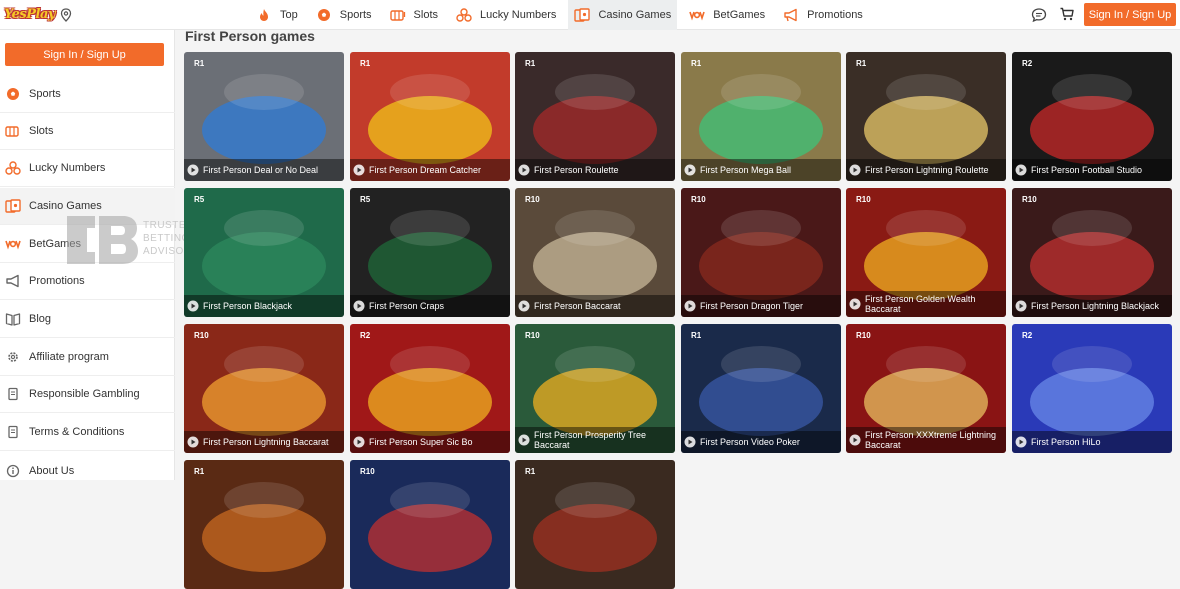  Describe the element at coordinates (577, 306) in the screenshot. I see `game-title: First Person Baccarat` at that location.